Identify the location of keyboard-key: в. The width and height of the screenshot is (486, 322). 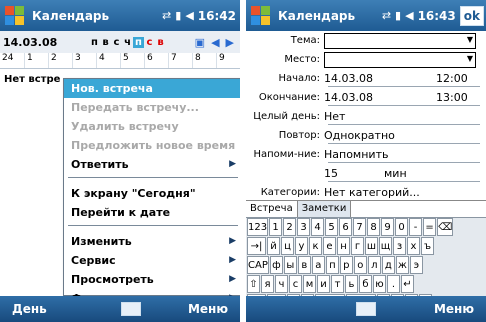
(304, 265).